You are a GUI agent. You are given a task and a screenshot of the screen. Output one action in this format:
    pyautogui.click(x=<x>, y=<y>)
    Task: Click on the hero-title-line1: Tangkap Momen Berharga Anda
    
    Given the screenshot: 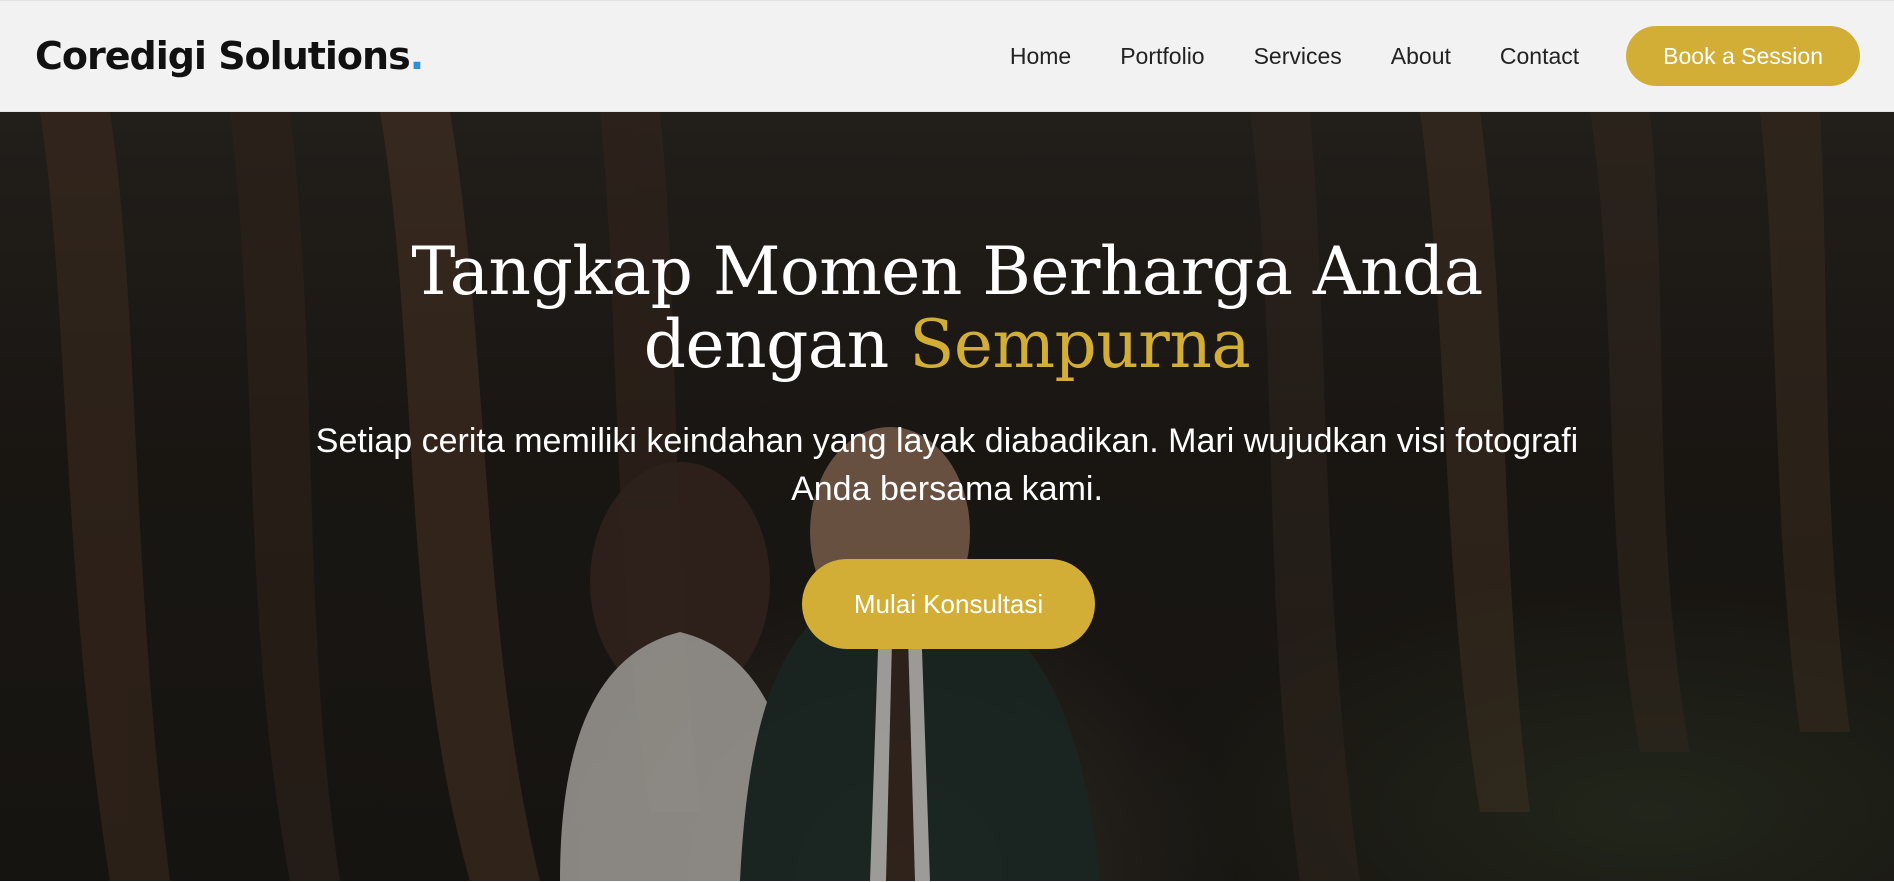 What is the action you would take?
    pyautogui.click(x=947, y=271)
    